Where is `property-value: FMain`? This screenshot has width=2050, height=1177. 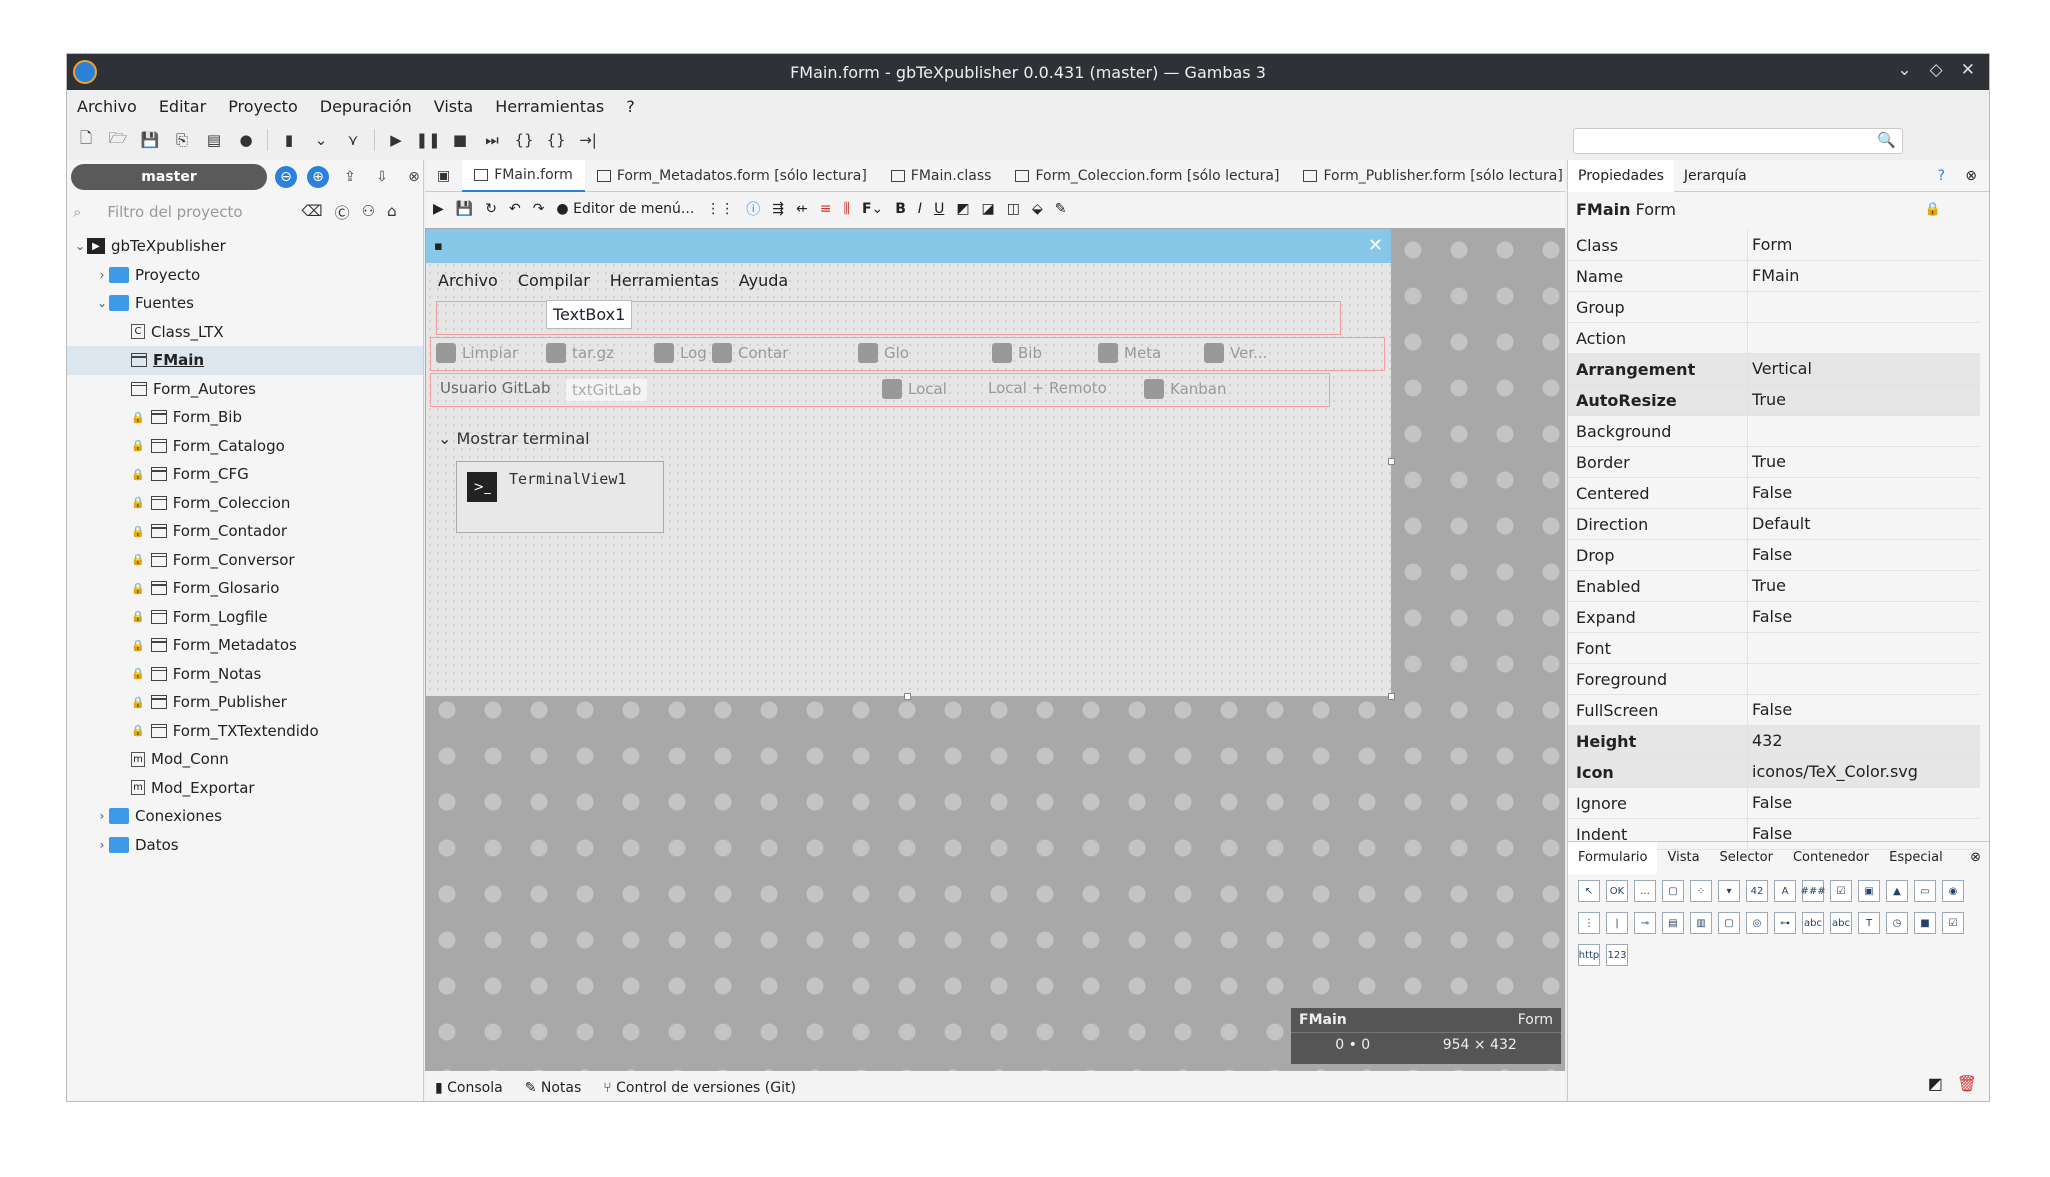
property-value: FMain is located at coordinates (1775, 276).